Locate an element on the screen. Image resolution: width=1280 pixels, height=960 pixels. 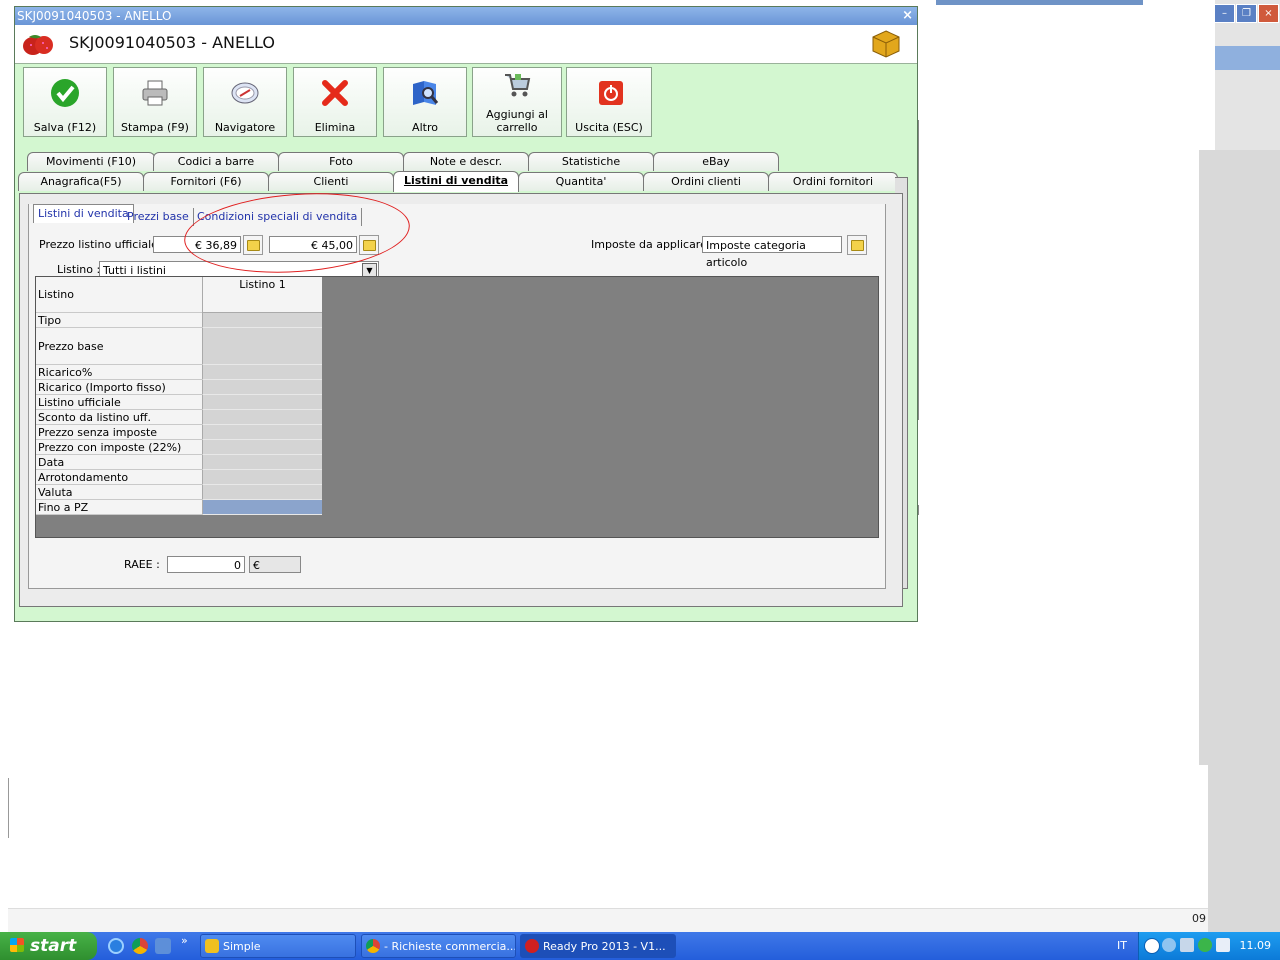
strawberry-logo-icon is located at coordinates (38, 45).